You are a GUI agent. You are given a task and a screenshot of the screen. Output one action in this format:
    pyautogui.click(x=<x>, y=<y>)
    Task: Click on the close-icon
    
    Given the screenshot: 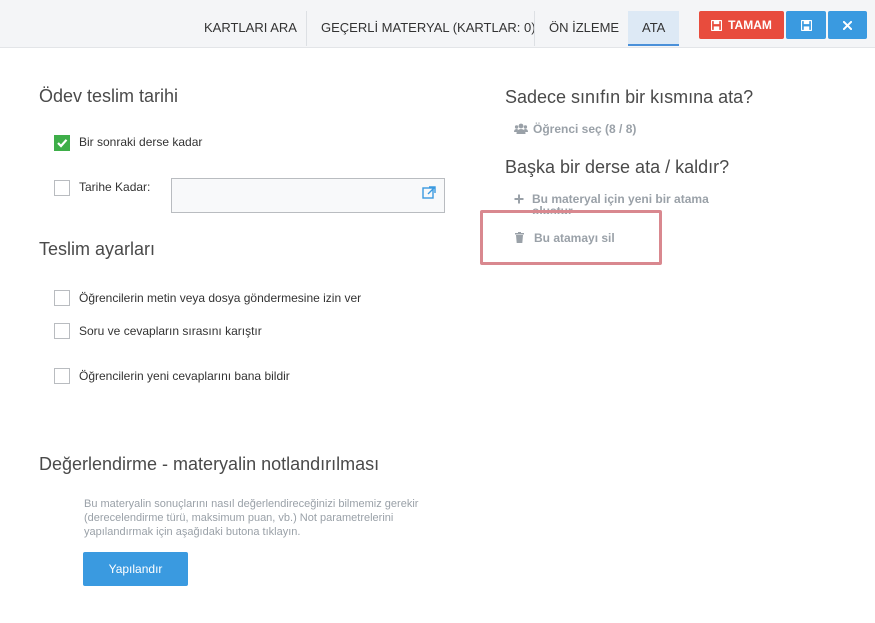 What is the action you would take?
    pyautogui.click(x=847, y=25)
    